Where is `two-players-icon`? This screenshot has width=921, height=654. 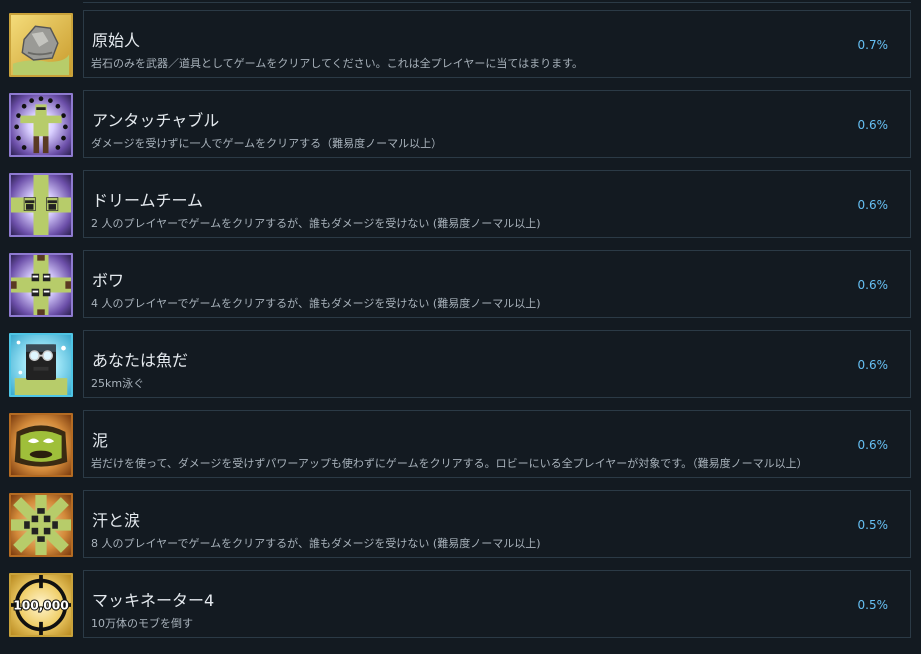 two-players-icon is located at coordinates (41, 205).